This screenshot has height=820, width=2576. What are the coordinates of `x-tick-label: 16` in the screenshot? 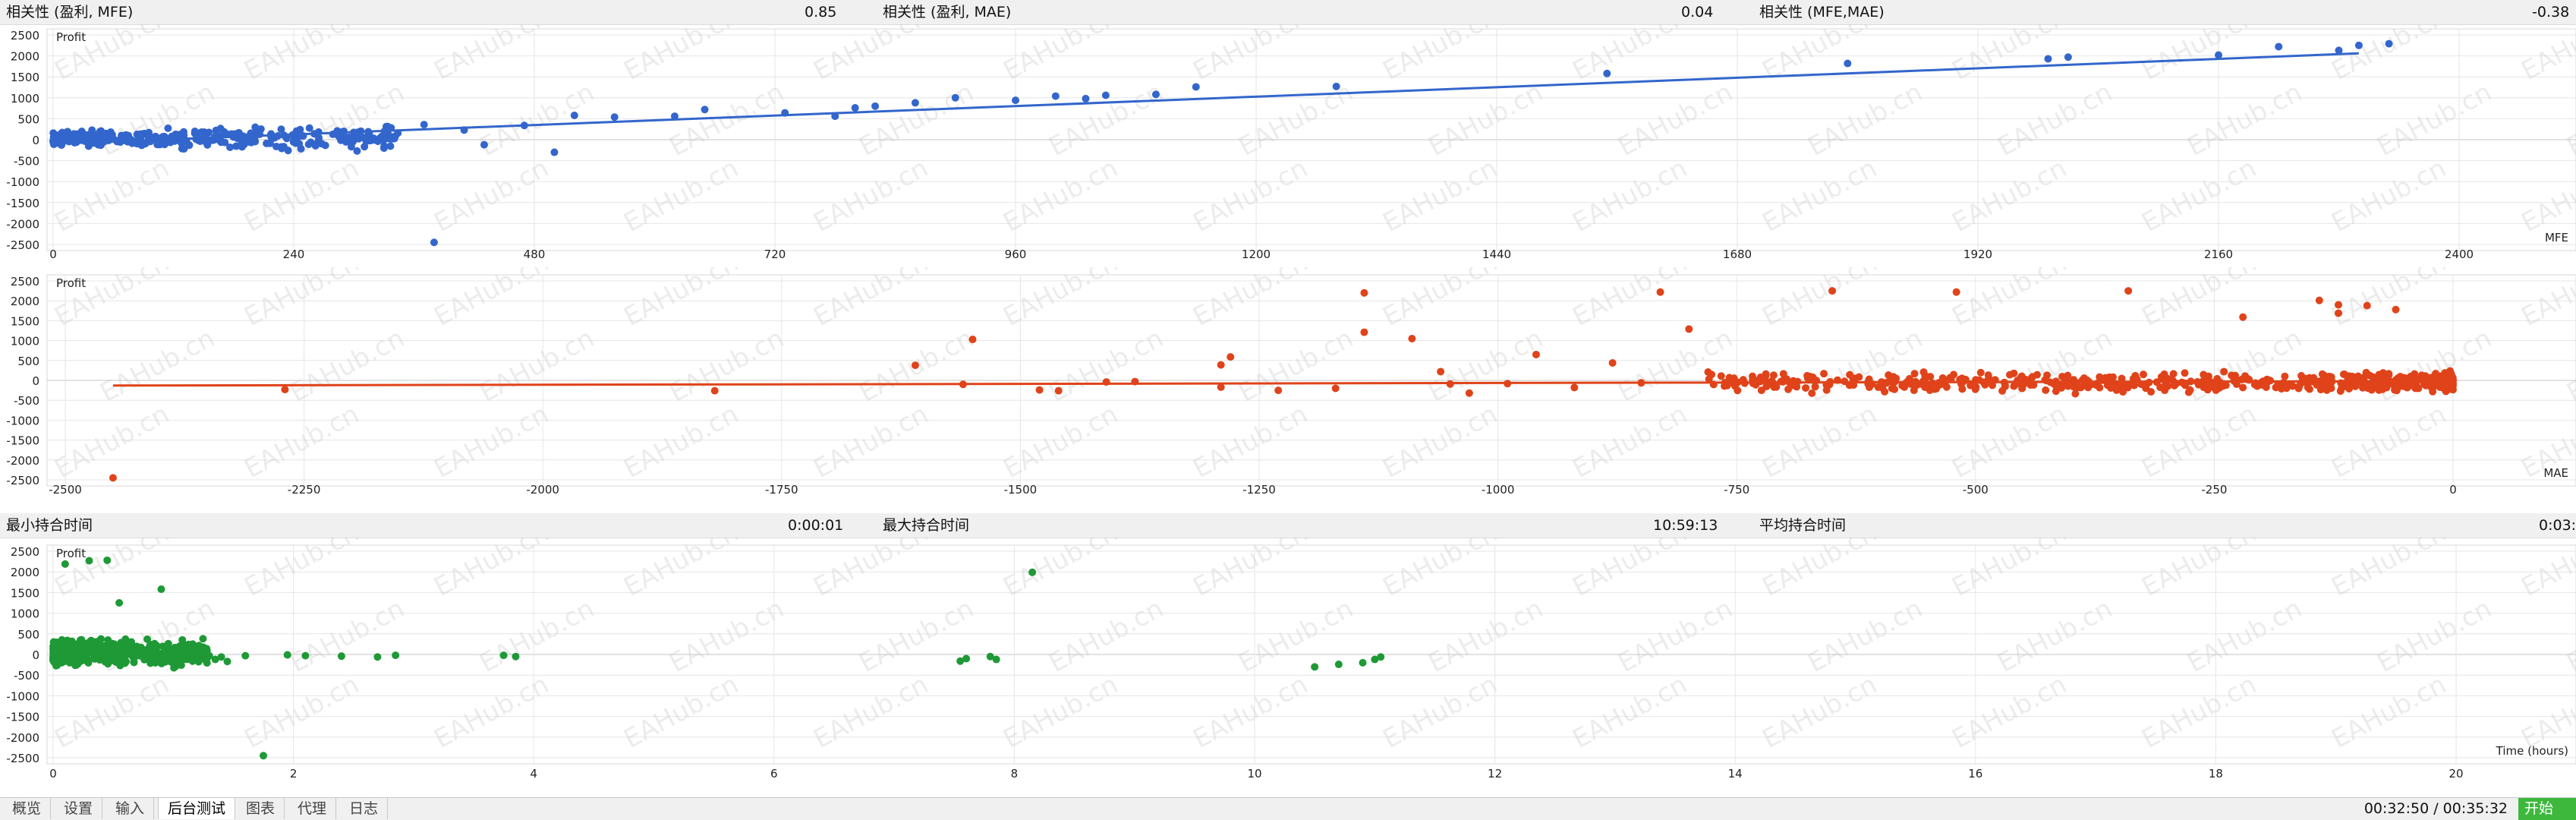 It's located at (1975, 774).